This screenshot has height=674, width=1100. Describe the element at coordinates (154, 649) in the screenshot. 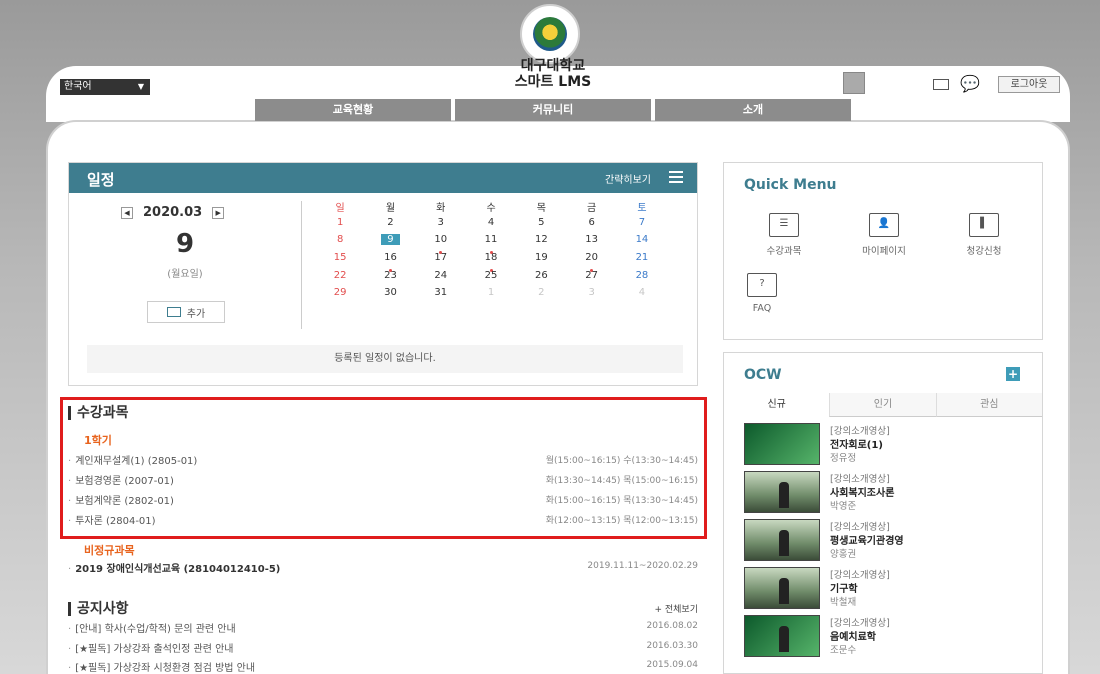

I see `notice-title: [★필독] 가상강좌 출석인정 관련 안내` at that location.